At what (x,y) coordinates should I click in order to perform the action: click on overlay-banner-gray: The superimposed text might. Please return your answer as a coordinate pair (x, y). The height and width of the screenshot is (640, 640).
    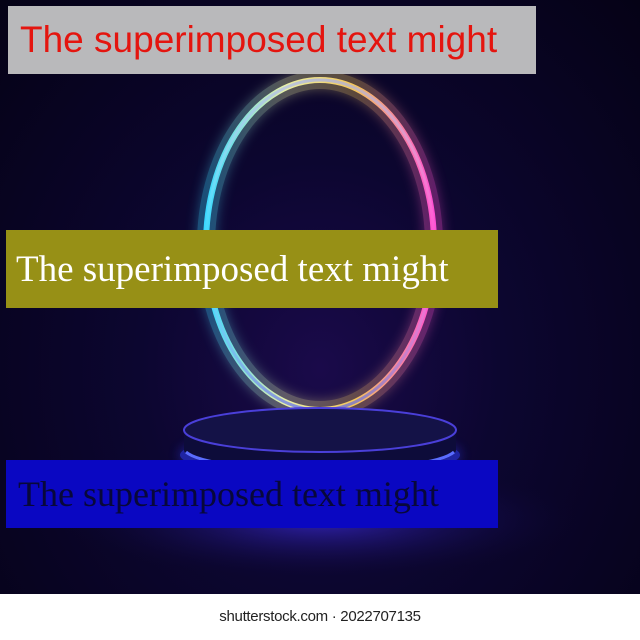
    Looking at the image, I should click on (272, 40).